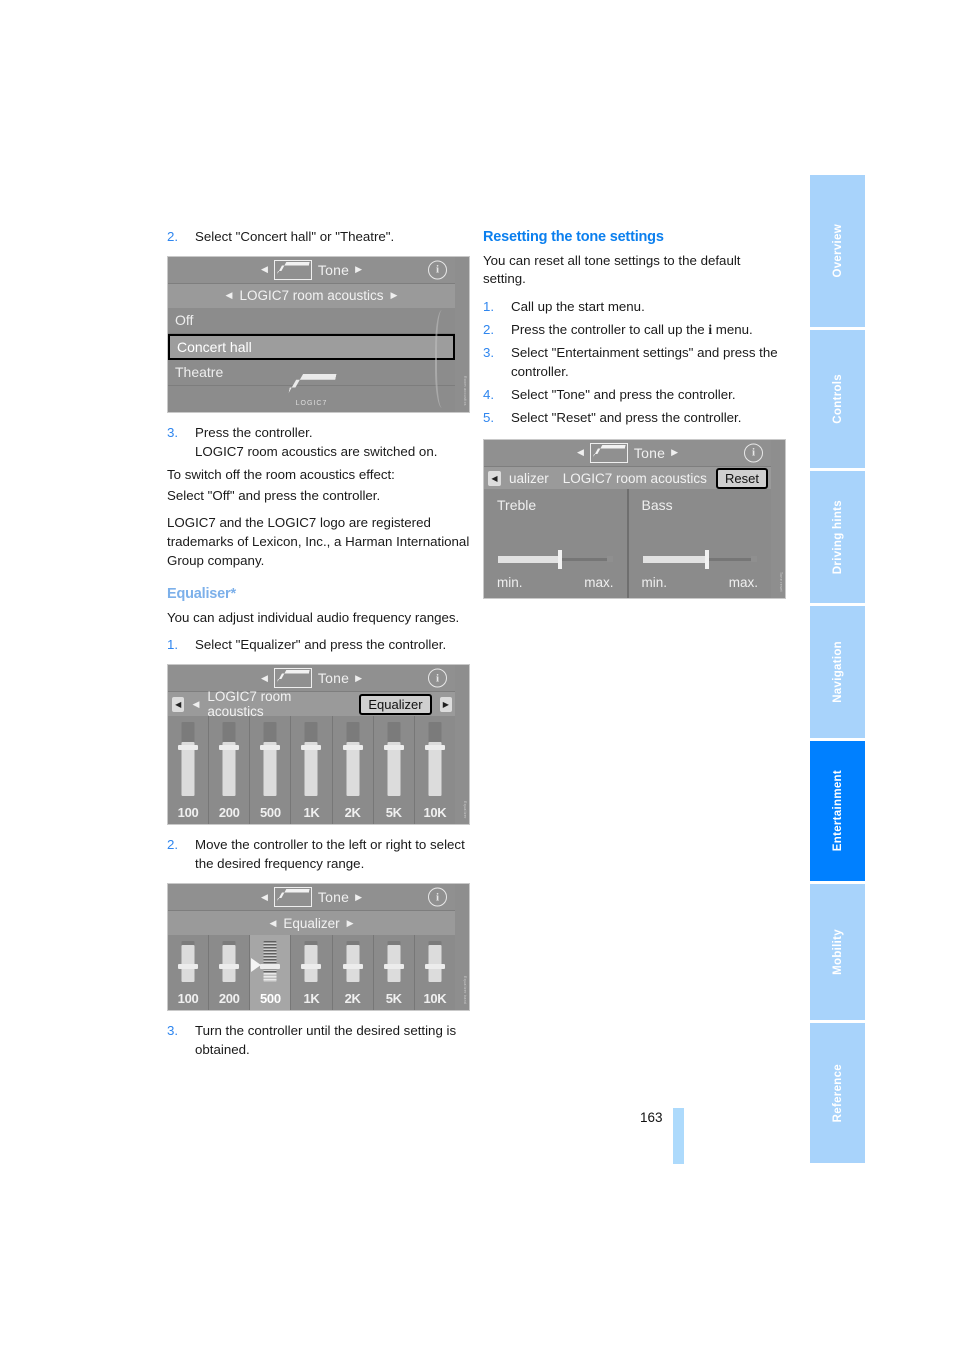  Describe the element at coordinates (837, 672) in the screenshot. I see `sidebar-item-navigation: Navigation` at that location.